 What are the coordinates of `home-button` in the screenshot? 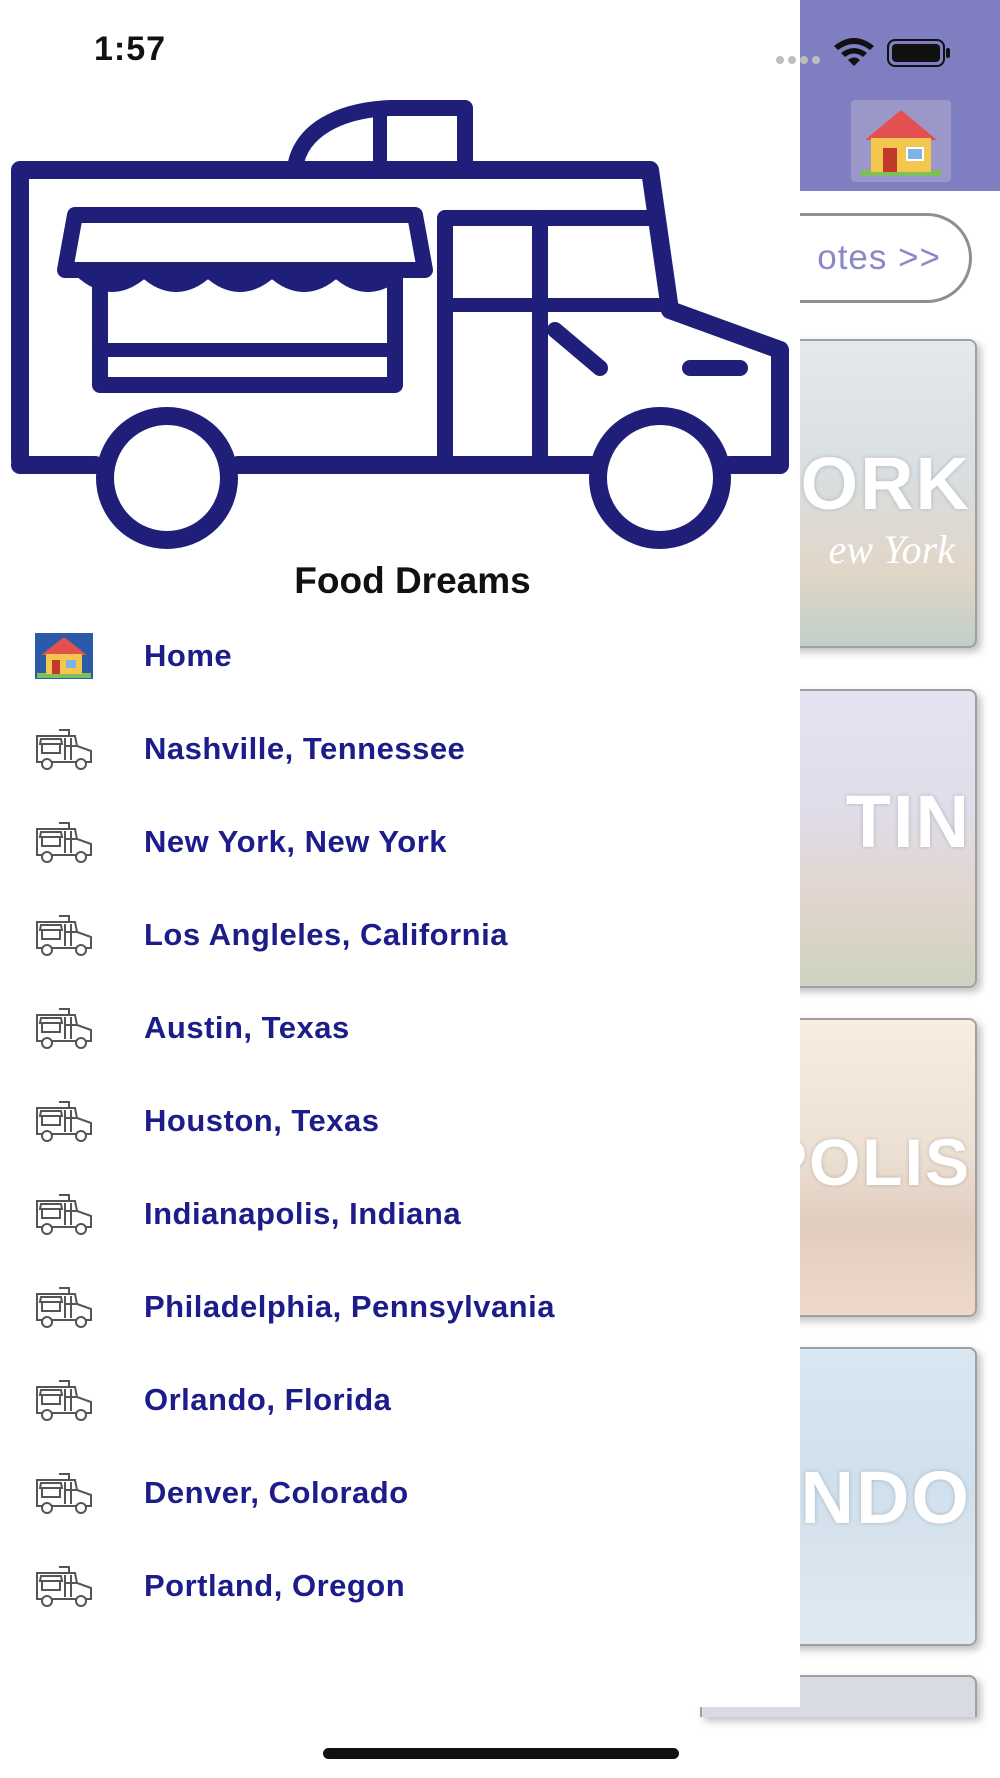 It's located at (901, 141).